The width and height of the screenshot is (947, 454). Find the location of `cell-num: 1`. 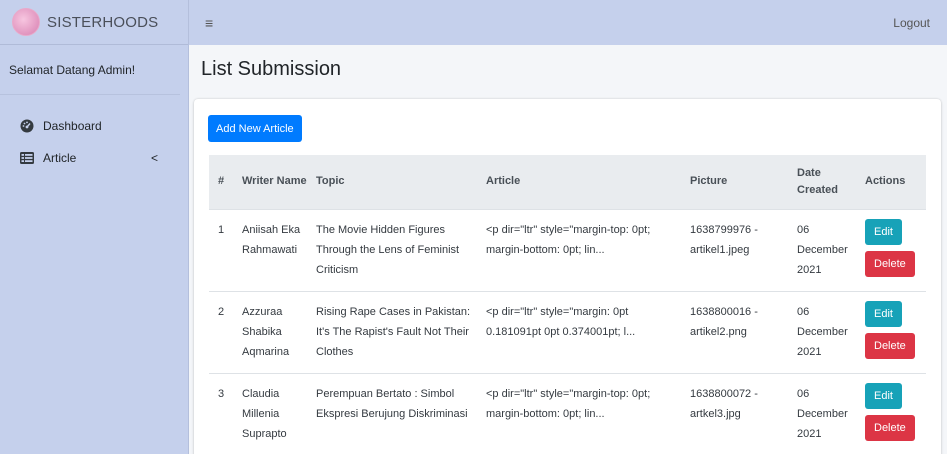

cell-num: 1 is located at coordinates (223, 249).